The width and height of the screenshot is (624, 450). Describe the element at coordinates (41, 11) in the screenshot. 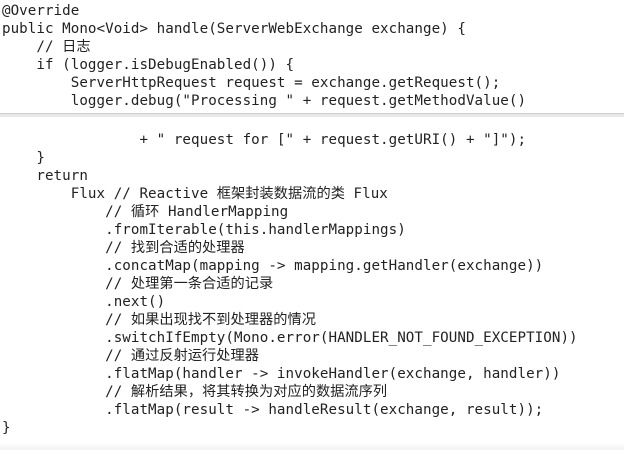

I see `code-line: @Override` at that location.